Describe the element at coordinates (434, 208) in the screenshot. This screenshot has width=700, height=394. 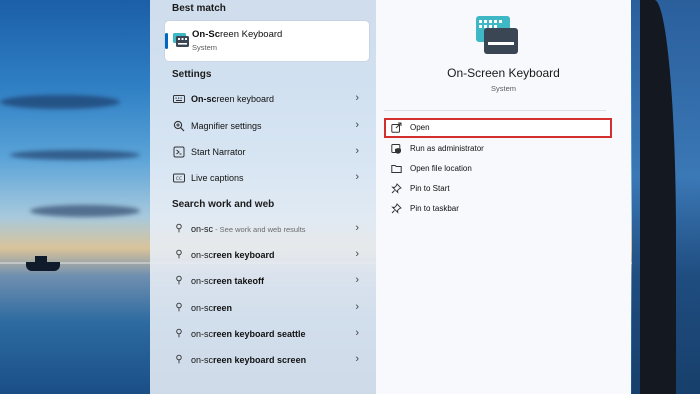
I see `pin-to-taskbar-label: Pin to taskbar` at that location.